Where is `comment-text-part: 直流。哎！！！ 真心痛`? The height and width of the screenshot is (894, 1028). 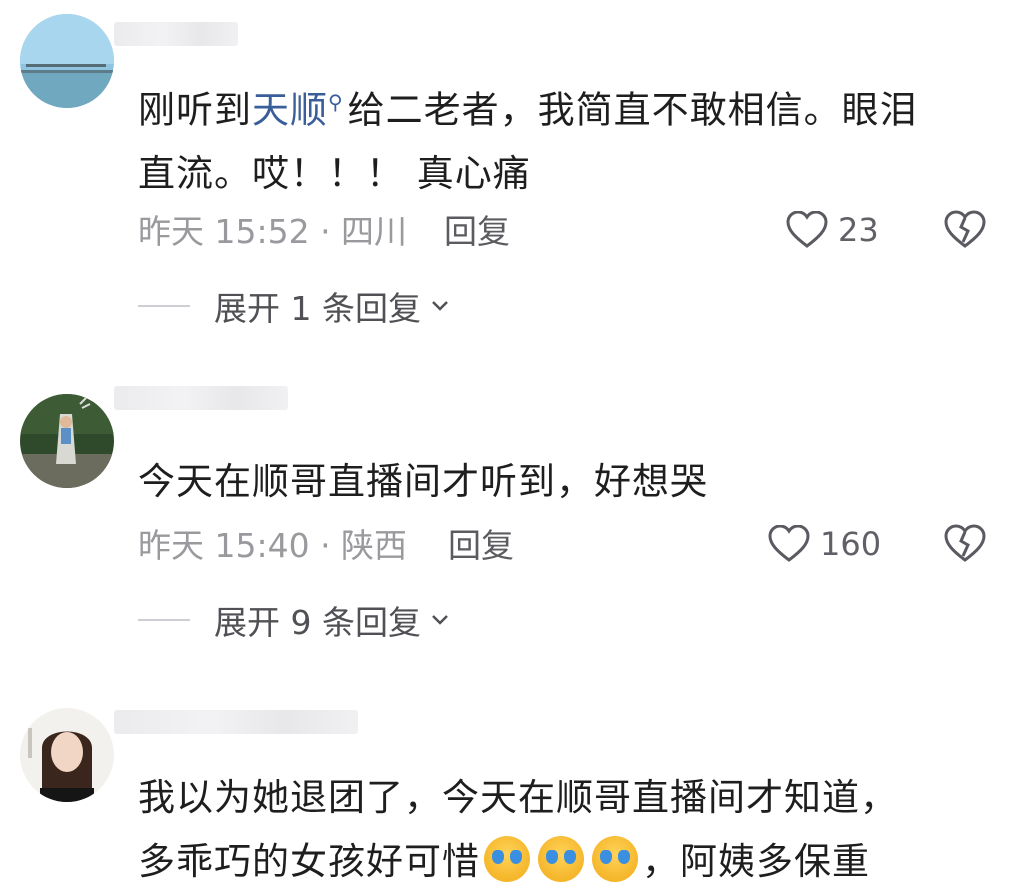 comment-text-part: 直流。哎！！！ 真心痛 is located at coordinates (334, 174).